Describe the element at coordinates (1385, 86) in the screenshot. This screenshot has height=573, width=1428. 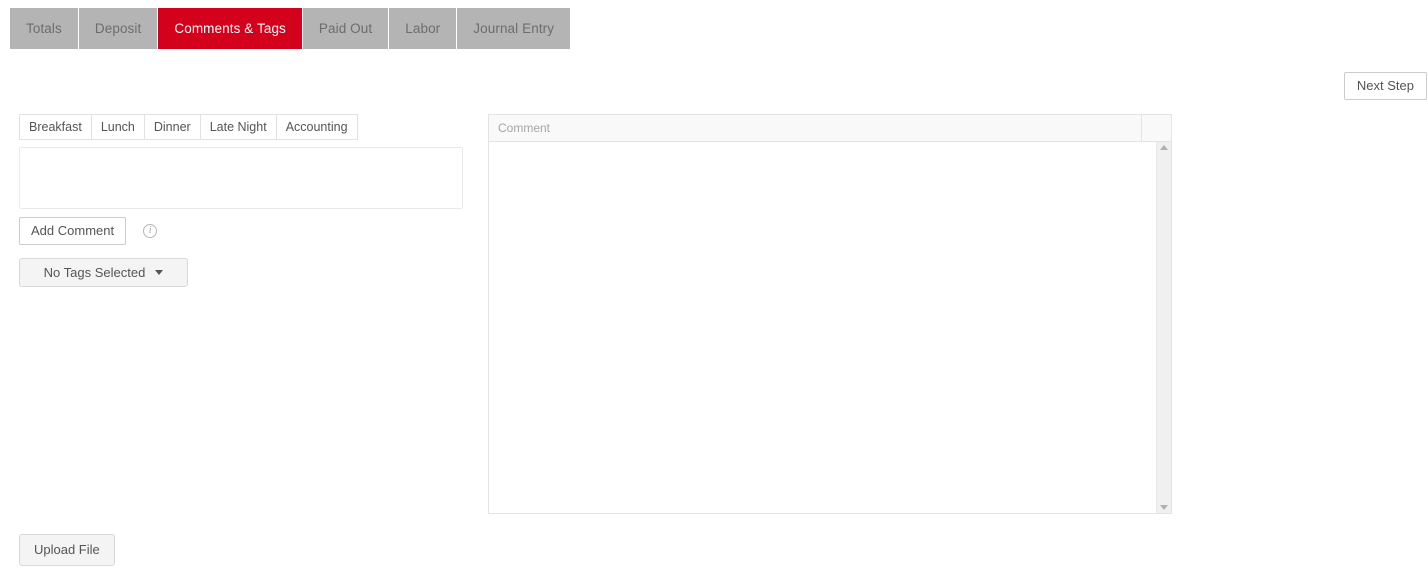
I see `next-step-button: Next Step` at that location.